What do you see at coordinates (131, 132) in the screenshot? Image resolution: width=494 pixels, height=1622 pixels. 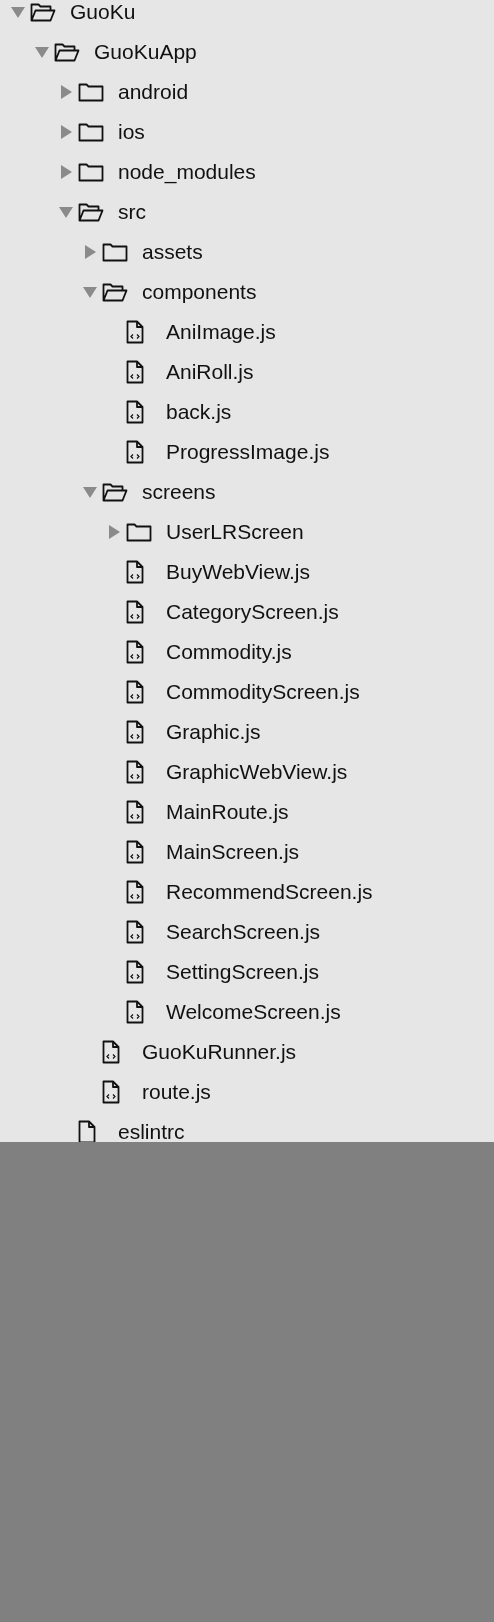 I see `tree-item-label: ios` at bounding box center [131, 132].